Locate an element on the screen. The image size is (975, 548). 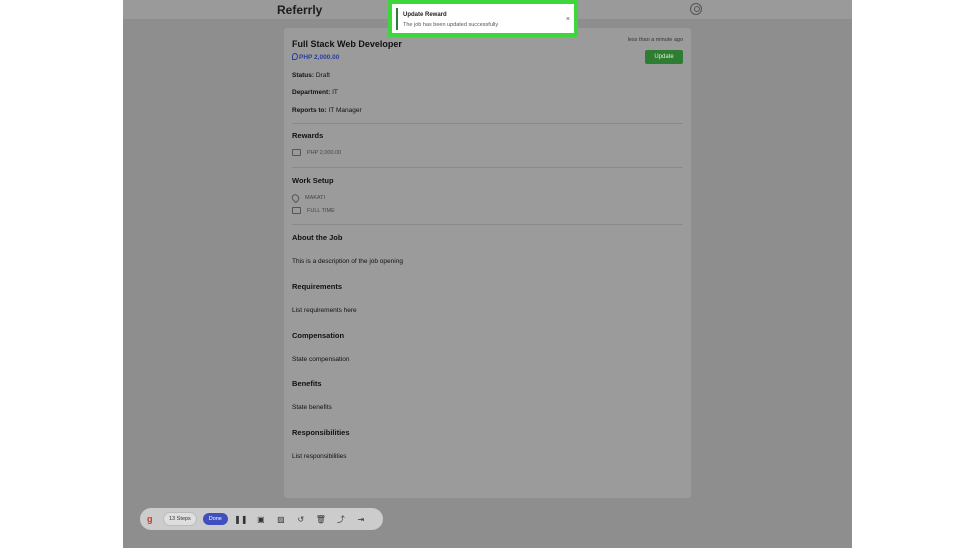
status-value: Draft is located at coordinates (322, 75).